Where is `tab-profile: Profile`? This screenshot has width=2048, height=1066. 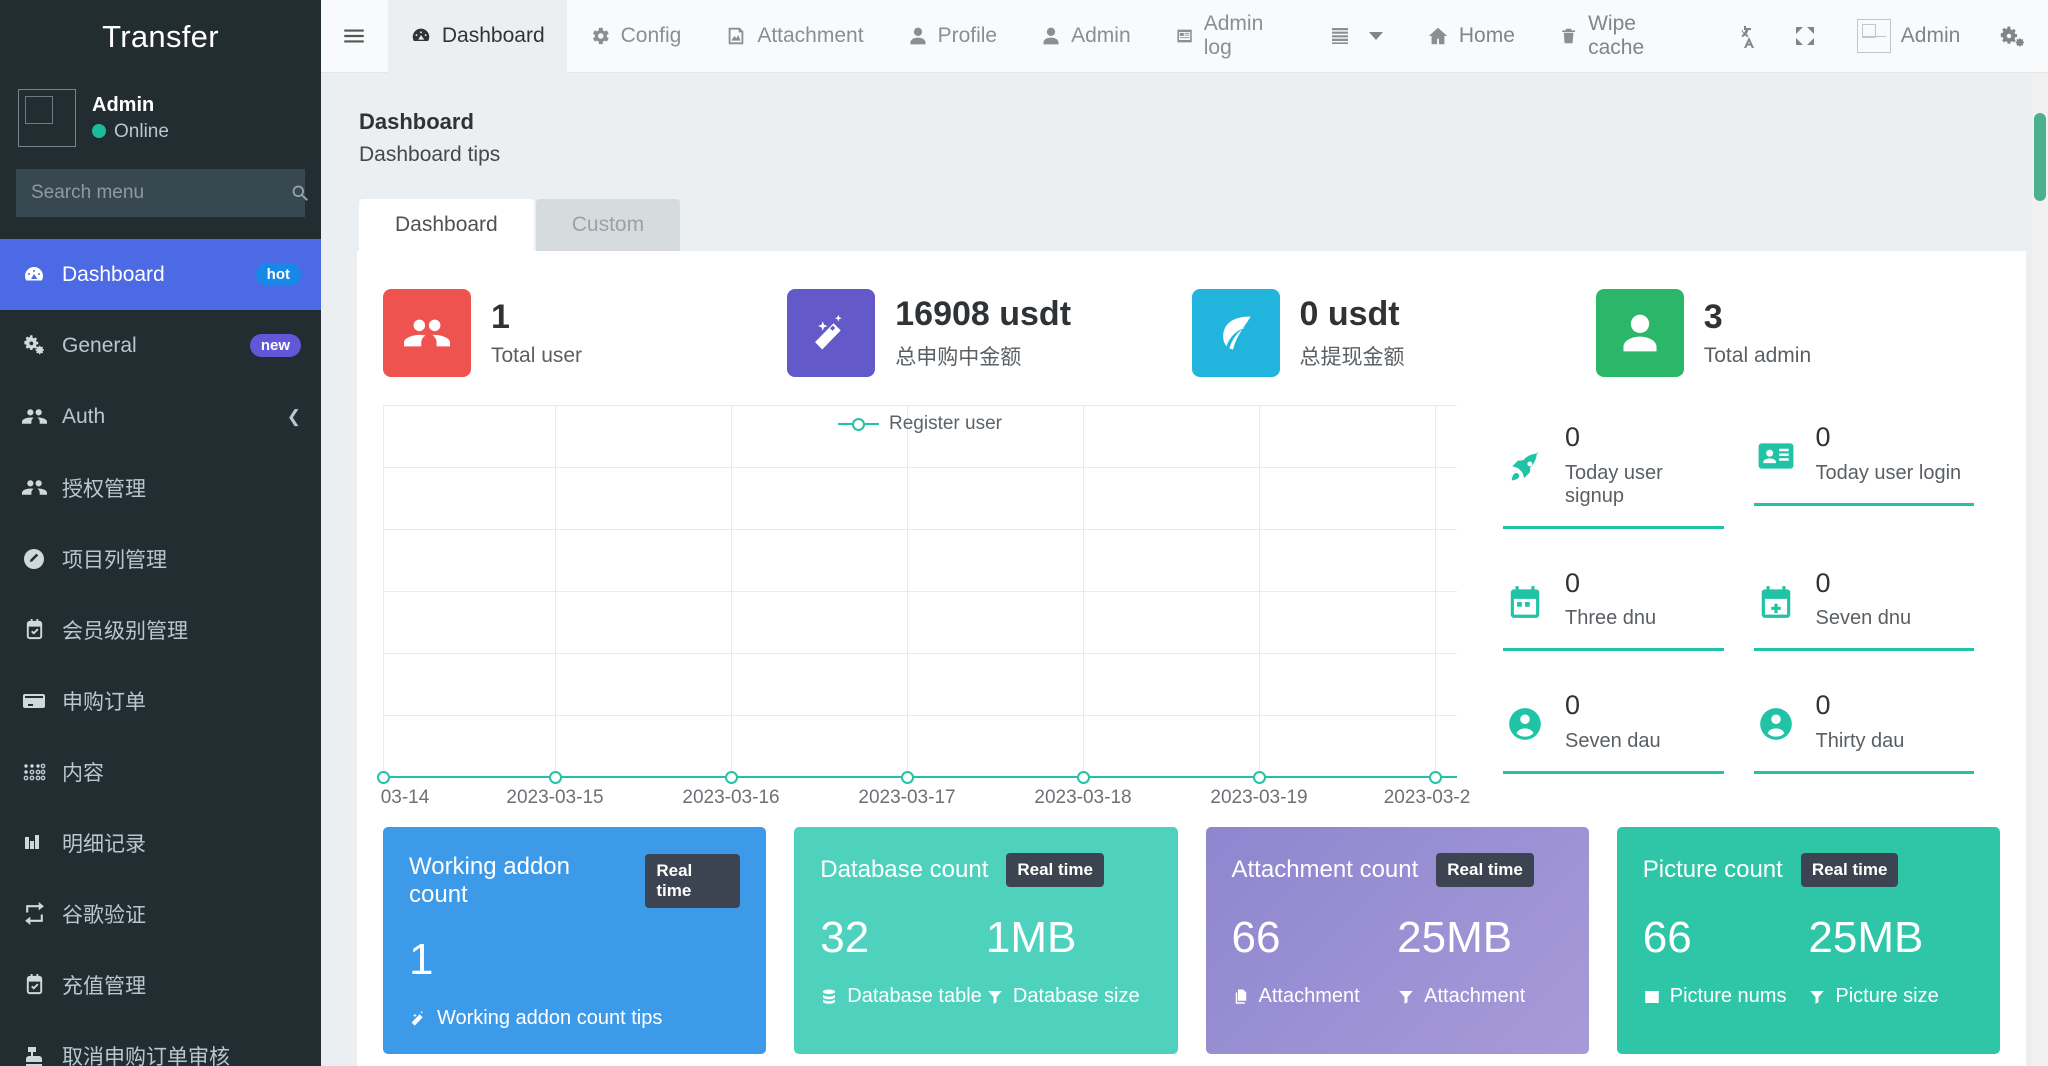 tab-profile: Profile is located at coordinates (953, 36).